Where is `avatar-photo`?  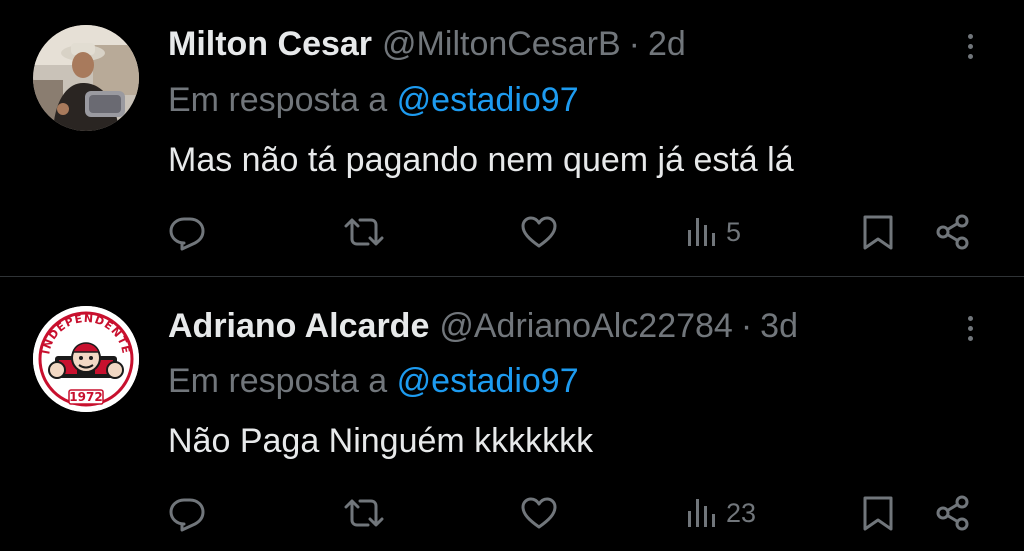 avatar-photo is located at coordinates (86, 78).